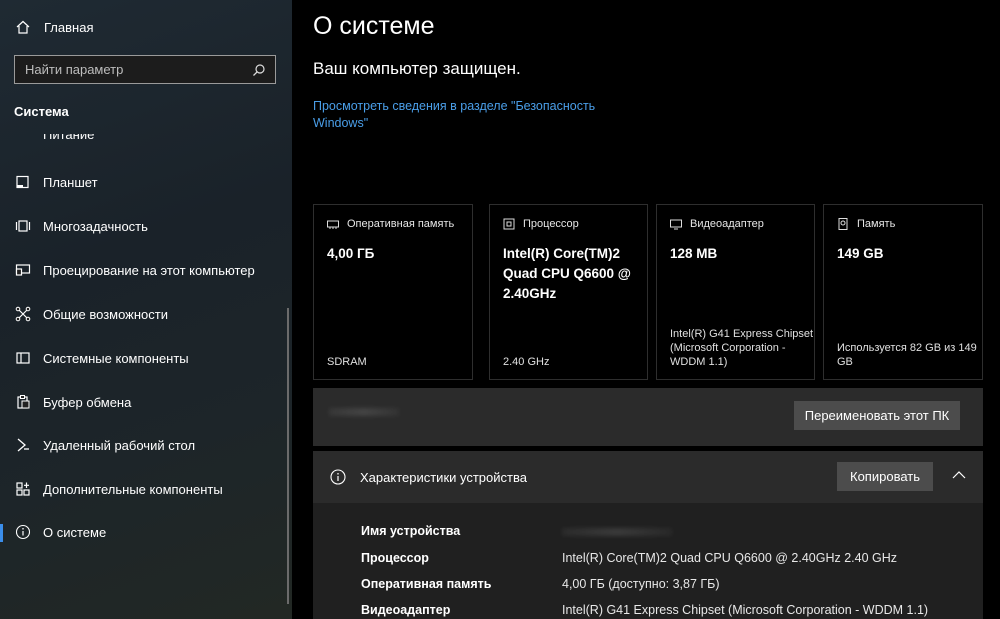  Describe the element at coordinates (75, 532) in the screenshot. I see `sidebar-item-label: О системе` at that location.